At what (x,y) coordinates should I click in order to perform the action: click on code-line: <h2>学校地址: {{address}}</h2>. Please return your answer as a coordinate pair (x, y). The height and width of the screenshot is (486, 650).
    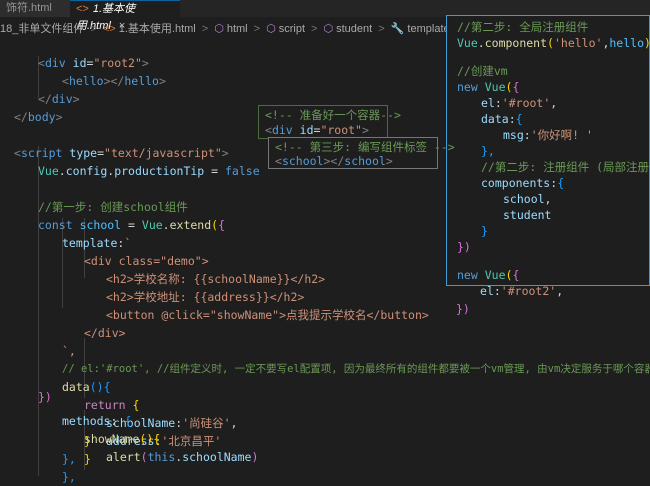
    Looking at the image, I should click on (205, 297).